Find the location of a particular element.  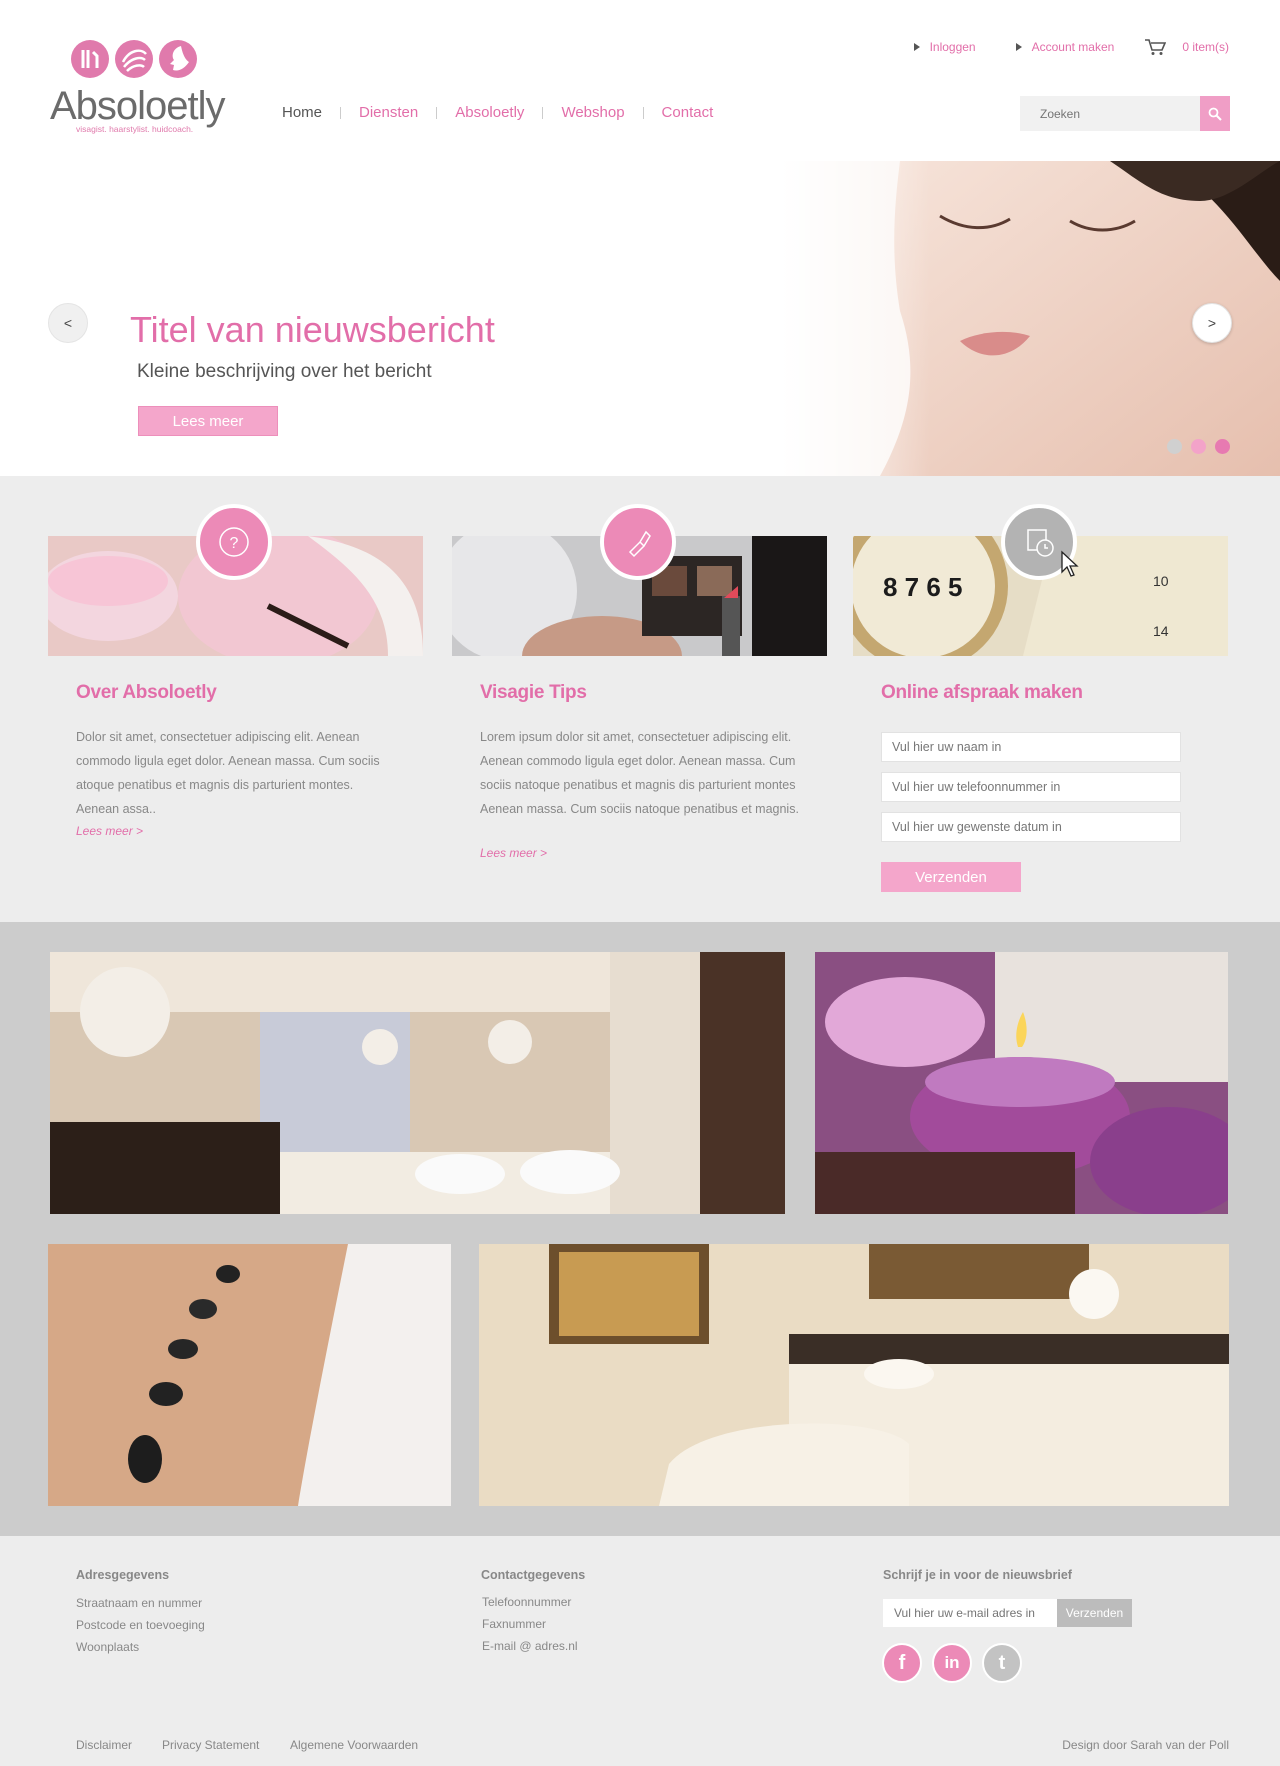

date-field: Vul hier uw gewenste datum in is located at coordinates (1031, 827).